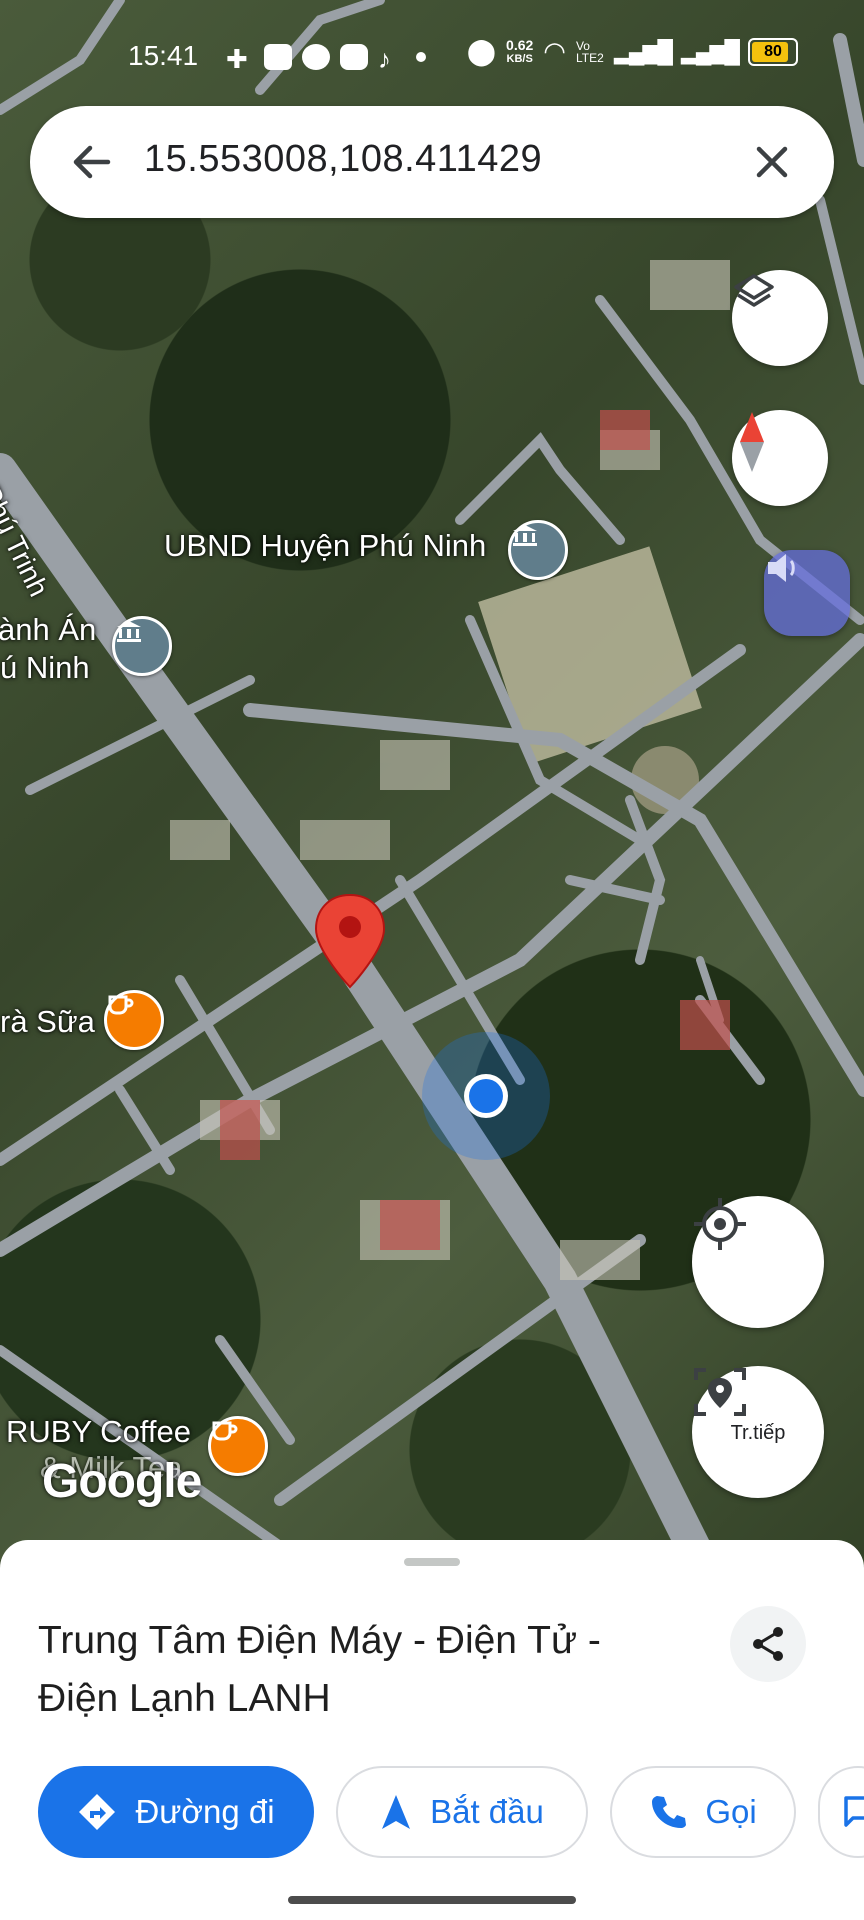  I want to click on call-label: Gọi, so click(731, 1811).